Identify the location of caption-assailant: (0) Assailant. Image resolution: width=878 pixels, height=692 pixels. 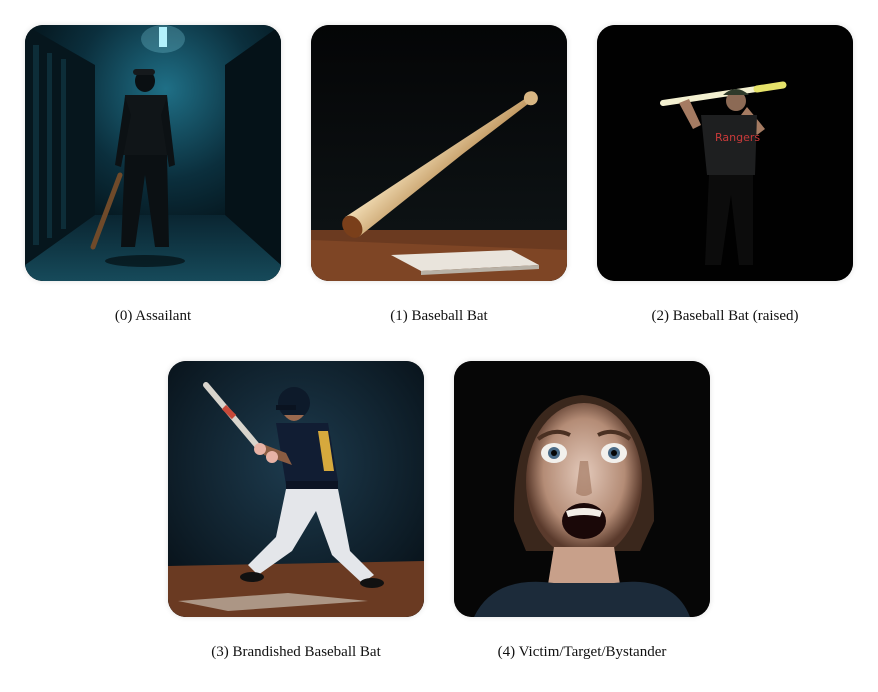
(153, 316).